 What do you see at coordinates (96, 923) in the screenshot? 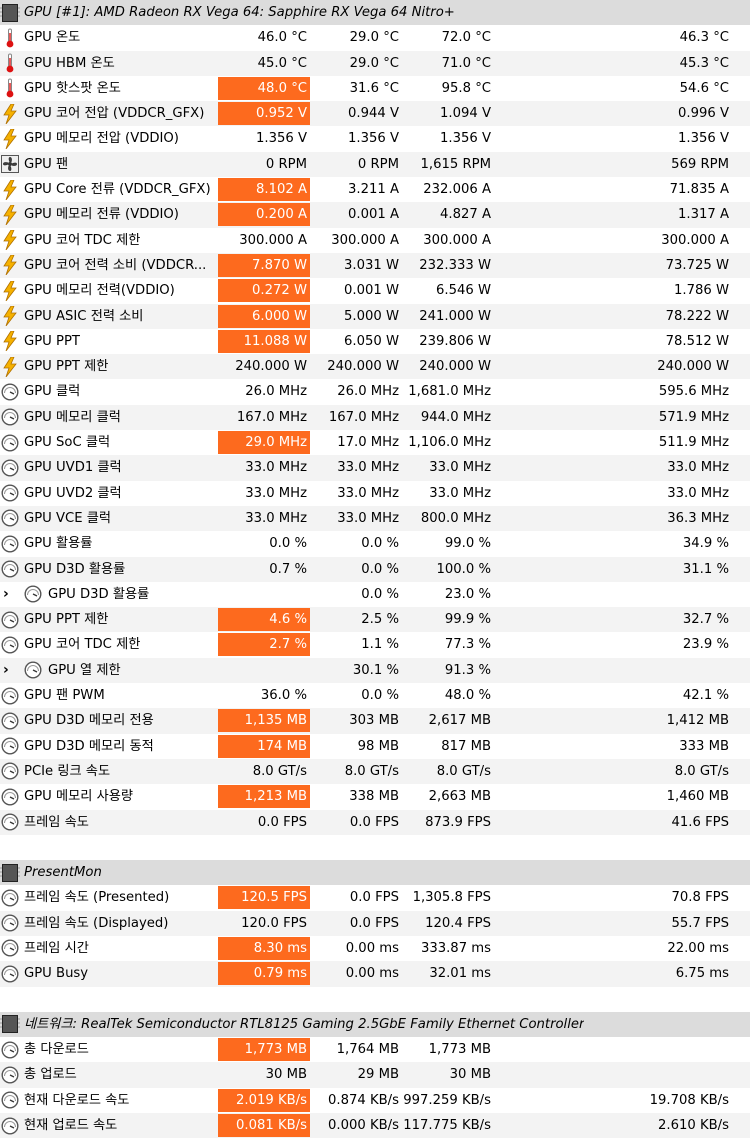
I see `sensor-label: 프레임 속도 (Displayed)` at bounding box center [96, 923].